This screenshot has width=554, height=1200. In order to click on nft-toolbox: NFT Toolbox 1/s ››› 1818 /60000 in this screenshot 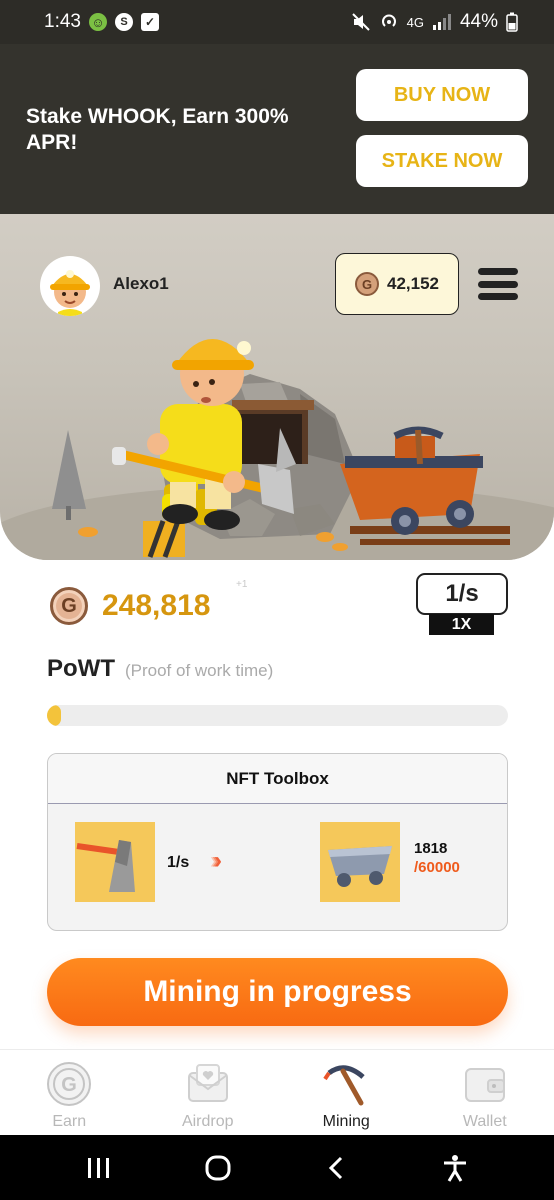, I will do `click(277, 842)`.